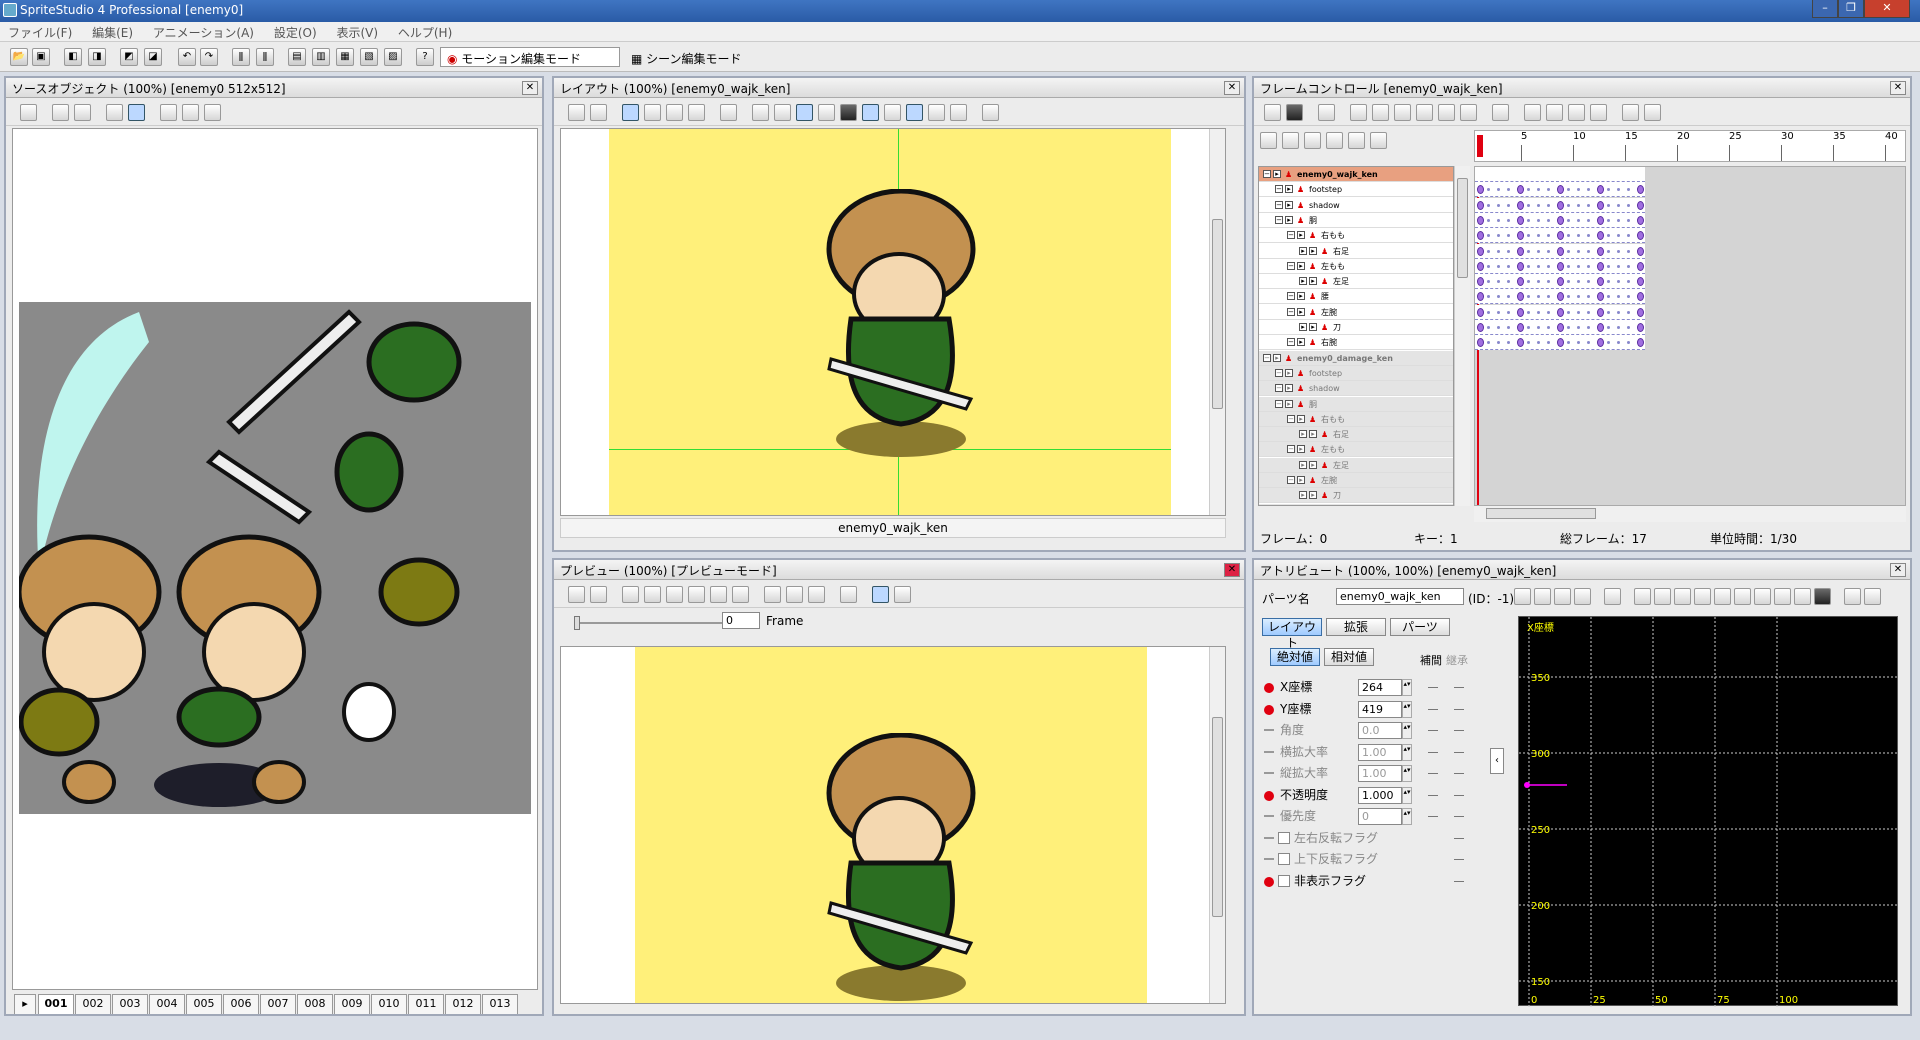 The height and width of the screenshot is (1040, 1920). I want to click on guide-icon, so click(804, 112).